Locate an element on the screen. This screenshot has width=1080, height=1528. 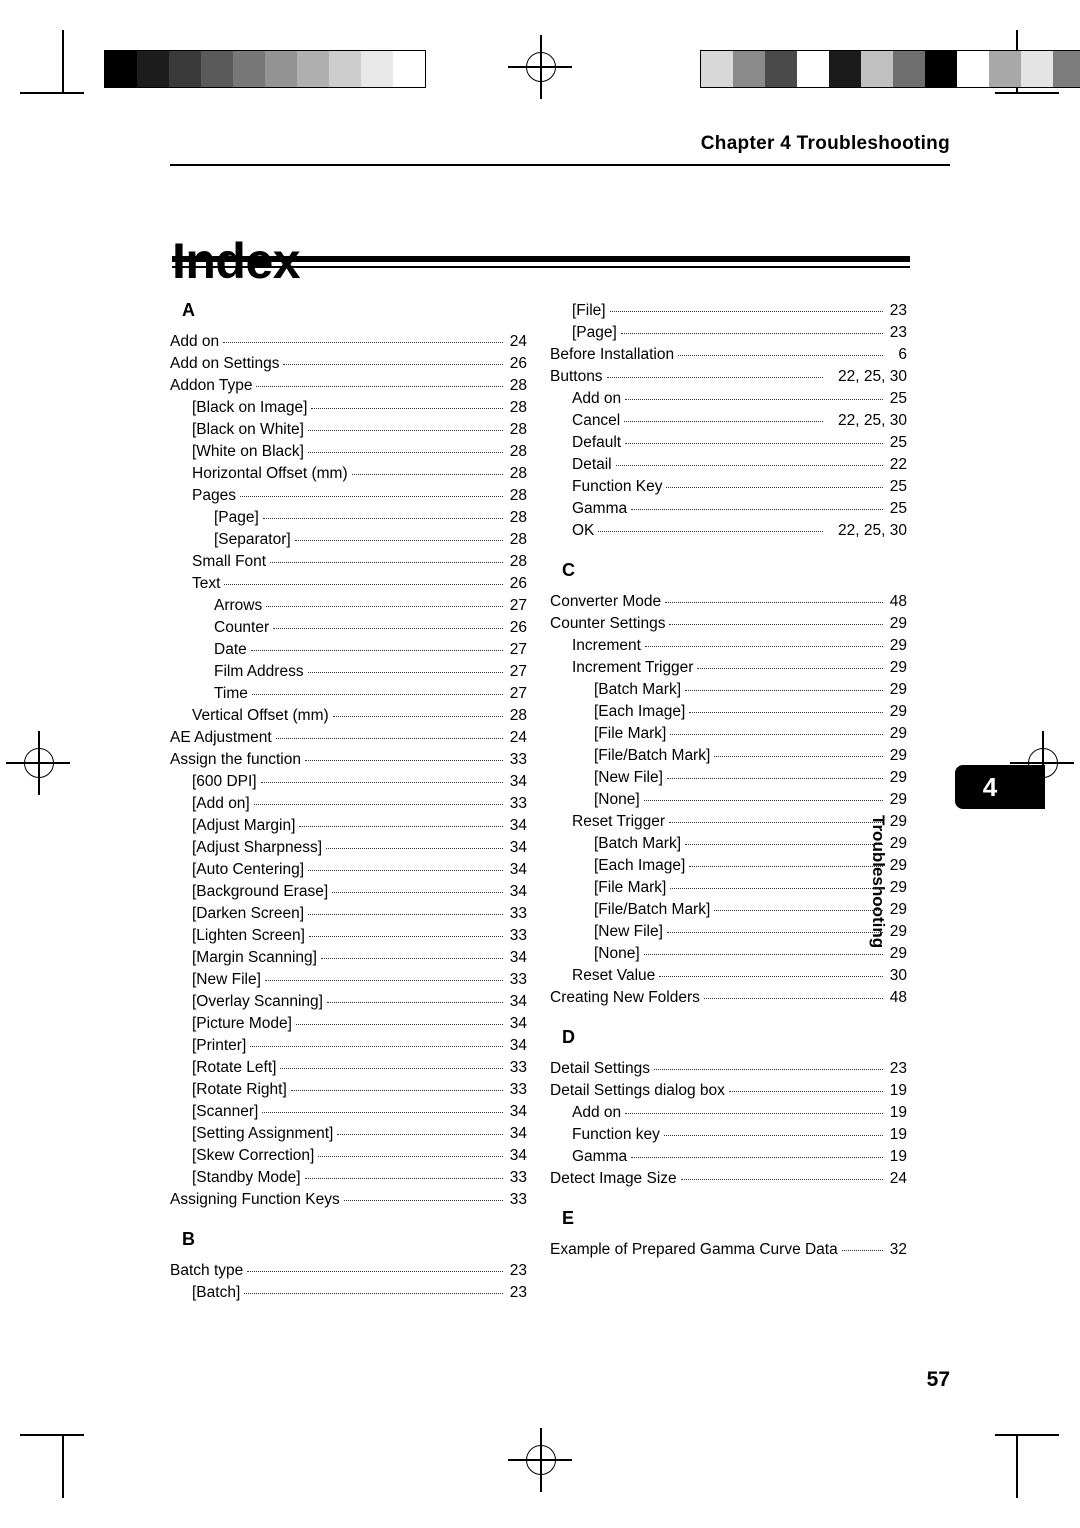
crop-mark-bottom-left-vertical is located at coordinates (63, 1466).